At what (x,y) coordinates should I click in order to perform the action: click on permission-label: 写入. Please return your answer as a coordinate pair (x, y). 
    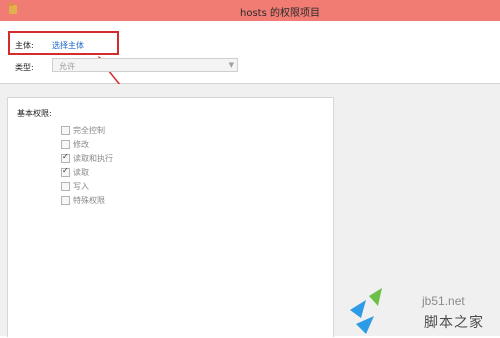
    Looking at the image, I should click on (81, 186).